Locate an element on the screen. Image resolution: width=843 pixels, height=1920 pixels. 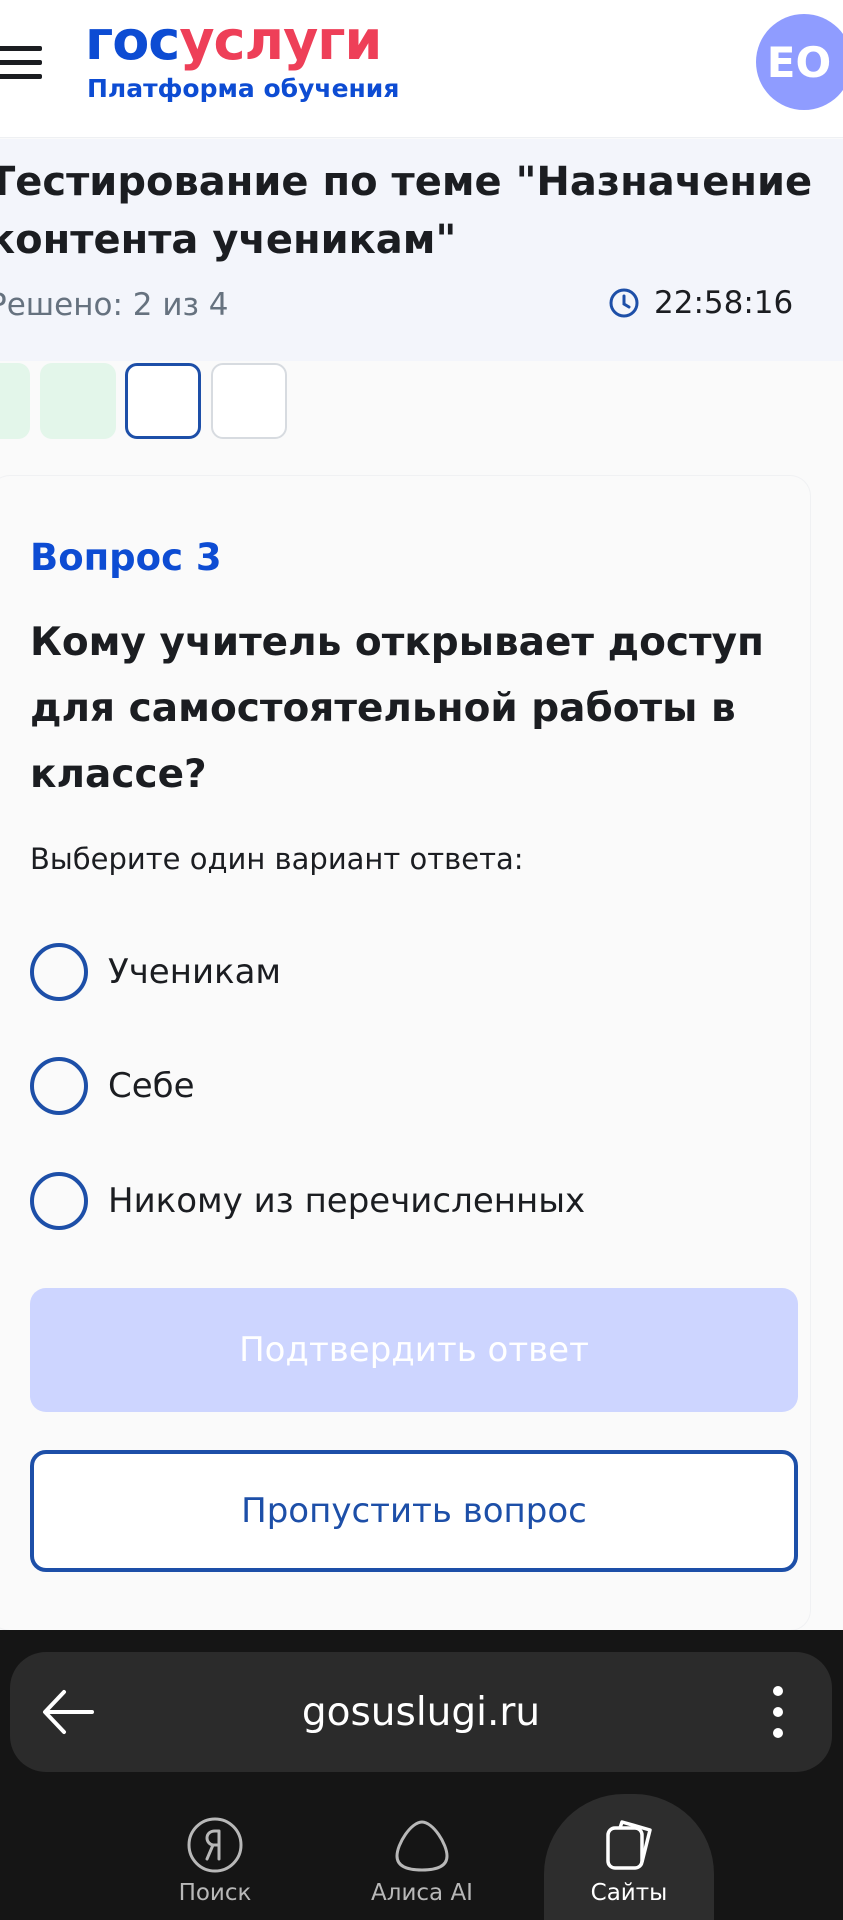
back-arrow-icon is located at coordinates (68, 1712).